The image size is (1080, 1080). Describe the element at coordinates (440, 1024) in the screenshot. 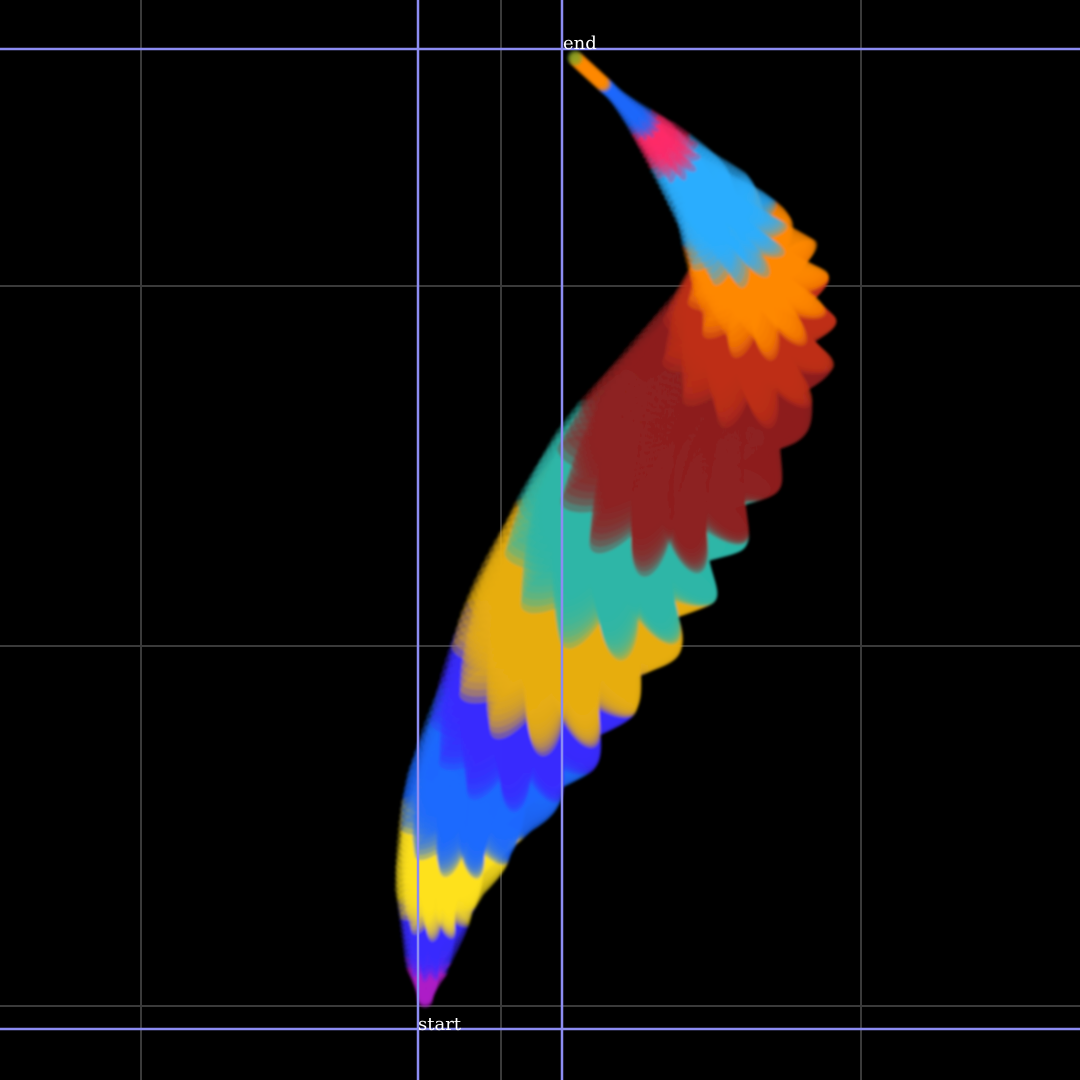

I see `start-label: start` at that location.